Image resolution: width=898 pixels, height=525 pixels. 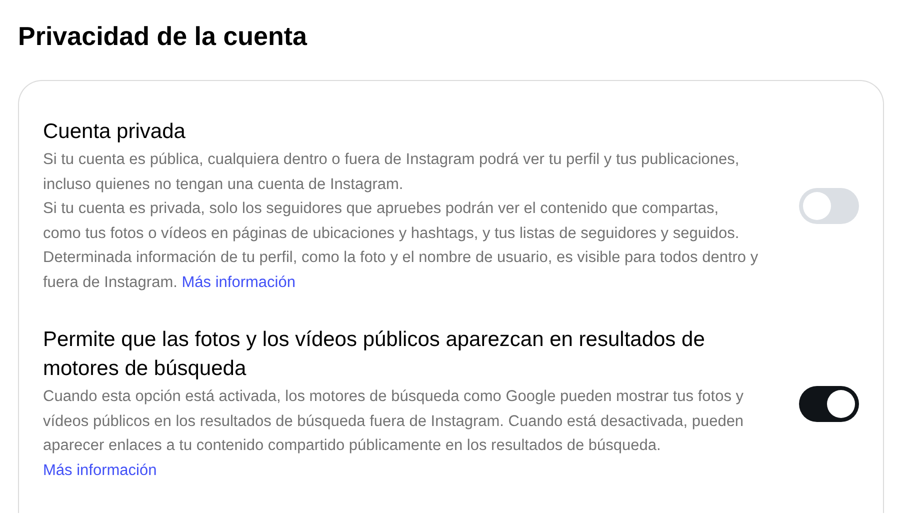 What do you see at coordinates (401, 245) in the screenshot?
I see `setting-description: Si tu cuenta es privada, solo los seguidores que apruebes podrán ver el contenido que compartas, como tus fotos o vídeos en páginas de ubicaciones y hashtags, y tus listas de seguidores y seguidos. Determinada información de tu perfil, como la foto y el nombre de usuario, es visible para todos dentro y fuera de Instagram. Más información` at bounding box center [401, 245].